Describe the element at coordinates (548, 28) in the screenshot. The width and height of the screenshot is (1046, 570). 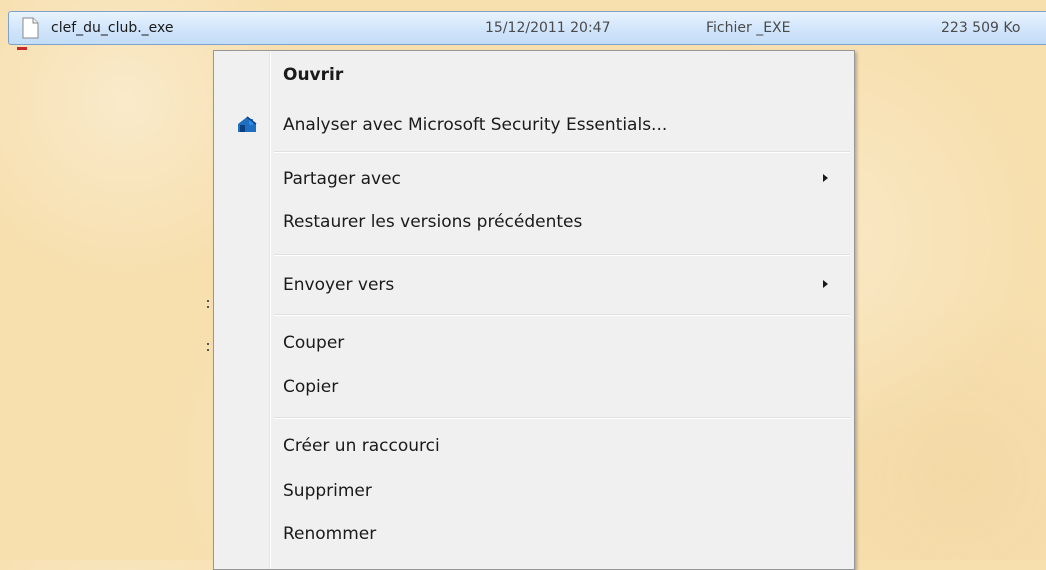
I see `file-modified-date: 15/12/2011 20:47` at that location.